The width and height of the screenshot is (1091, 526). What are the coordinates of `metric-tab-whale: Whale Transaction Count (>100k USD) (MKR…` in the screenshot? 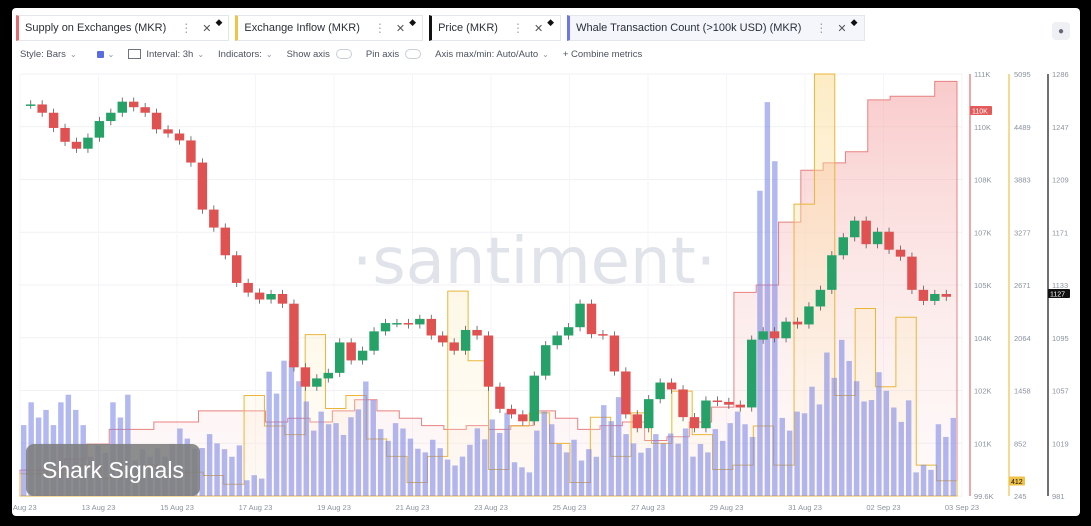 It's located at (716, 28).